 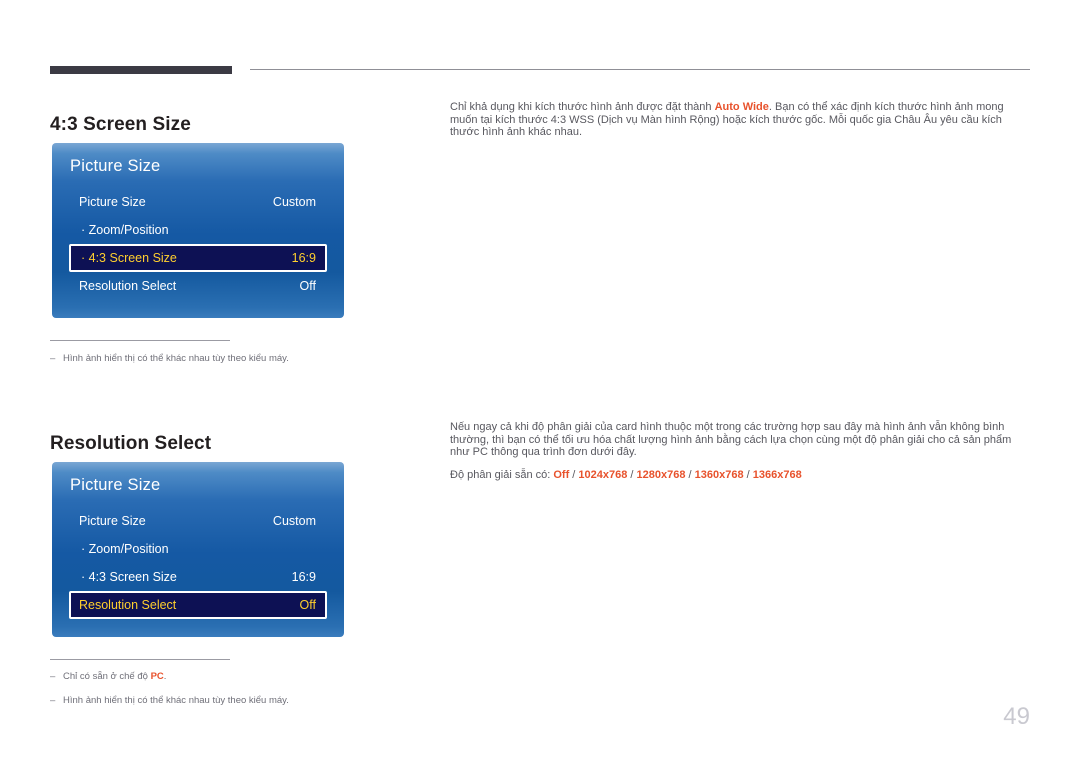 I want to click on resolution-option-1024x768: 1024x768, so click(x=603, y=475).